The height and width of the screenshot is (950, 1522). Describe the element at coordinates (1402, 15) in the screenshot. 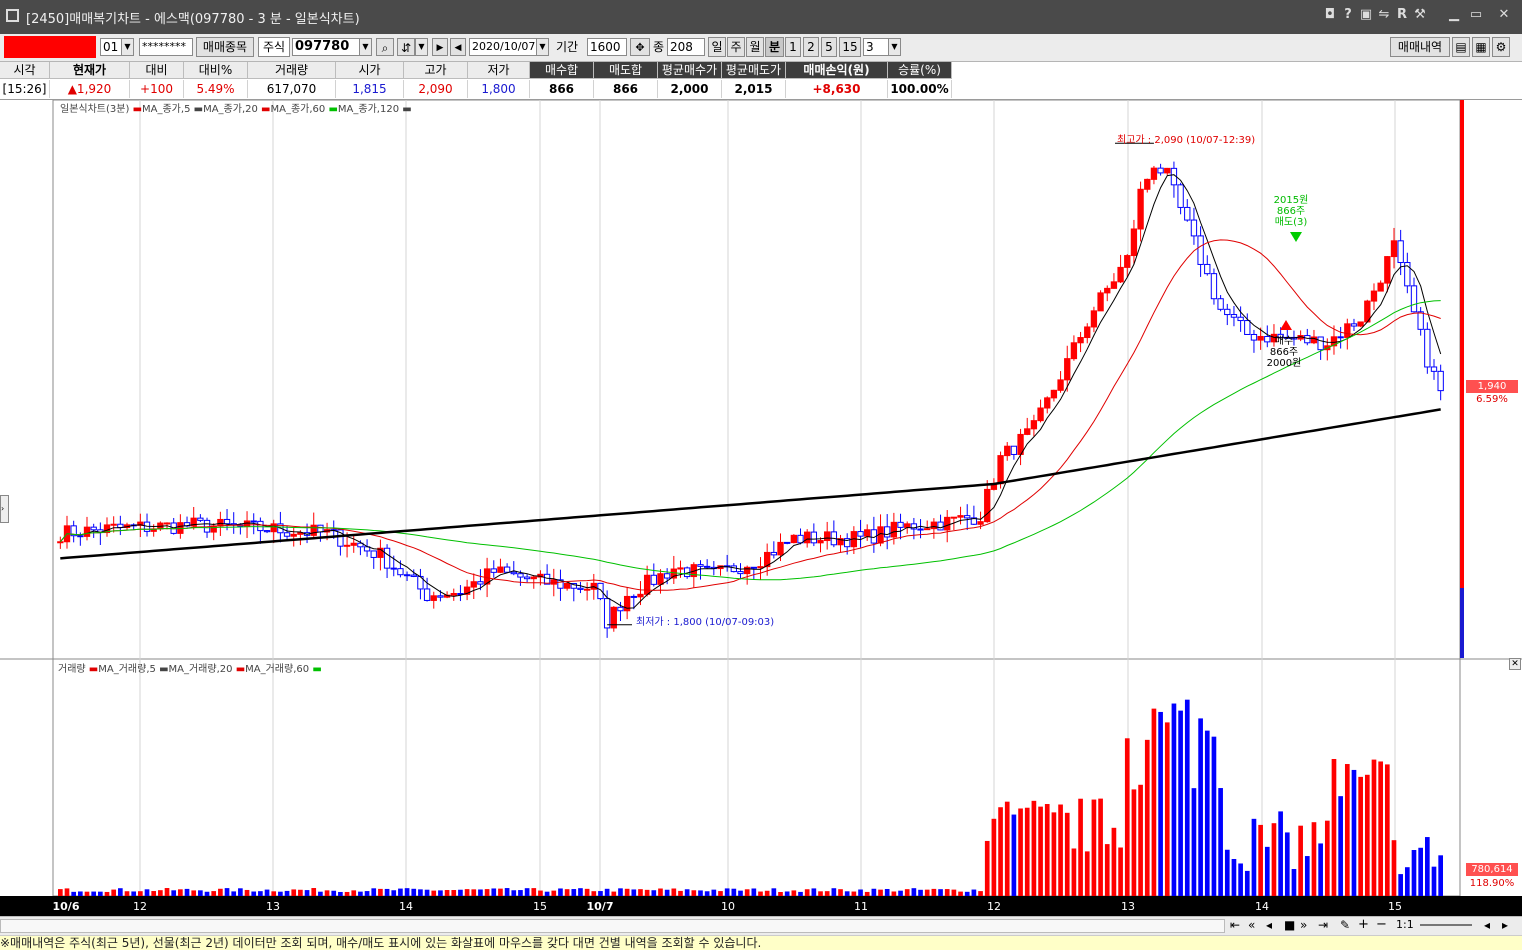

I see `reset-icon: R` at that location.